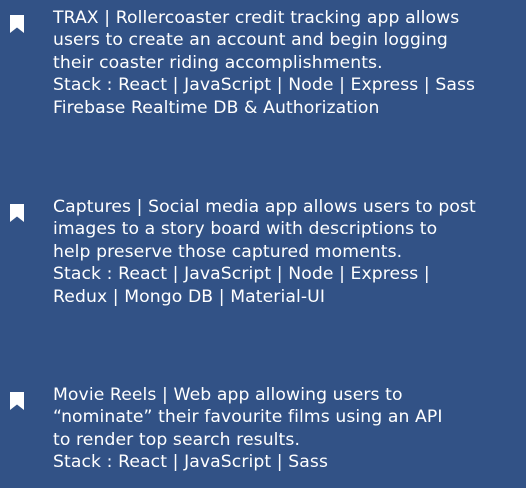 The image size is (526, 488). Describe the element at coordinates (177, 439) in the screenshot. I see `description-line: to render top search results.` at that location.